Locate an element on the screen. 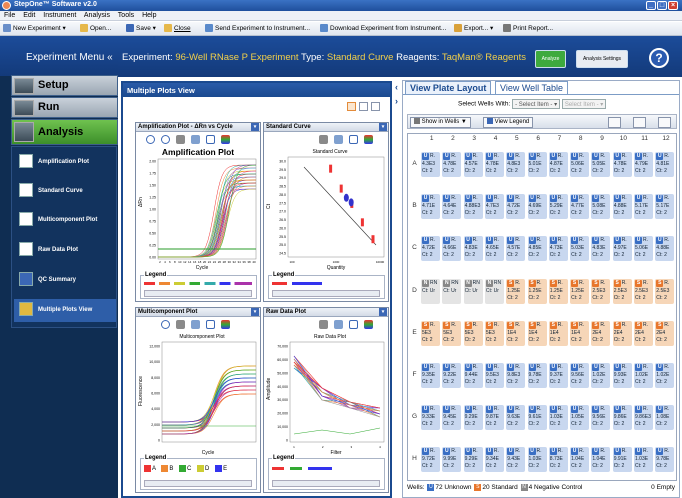 Image resolution: width=682 pixels, height=498 pixels. collapse-right-icon: › is located at coordinates (398, 103).